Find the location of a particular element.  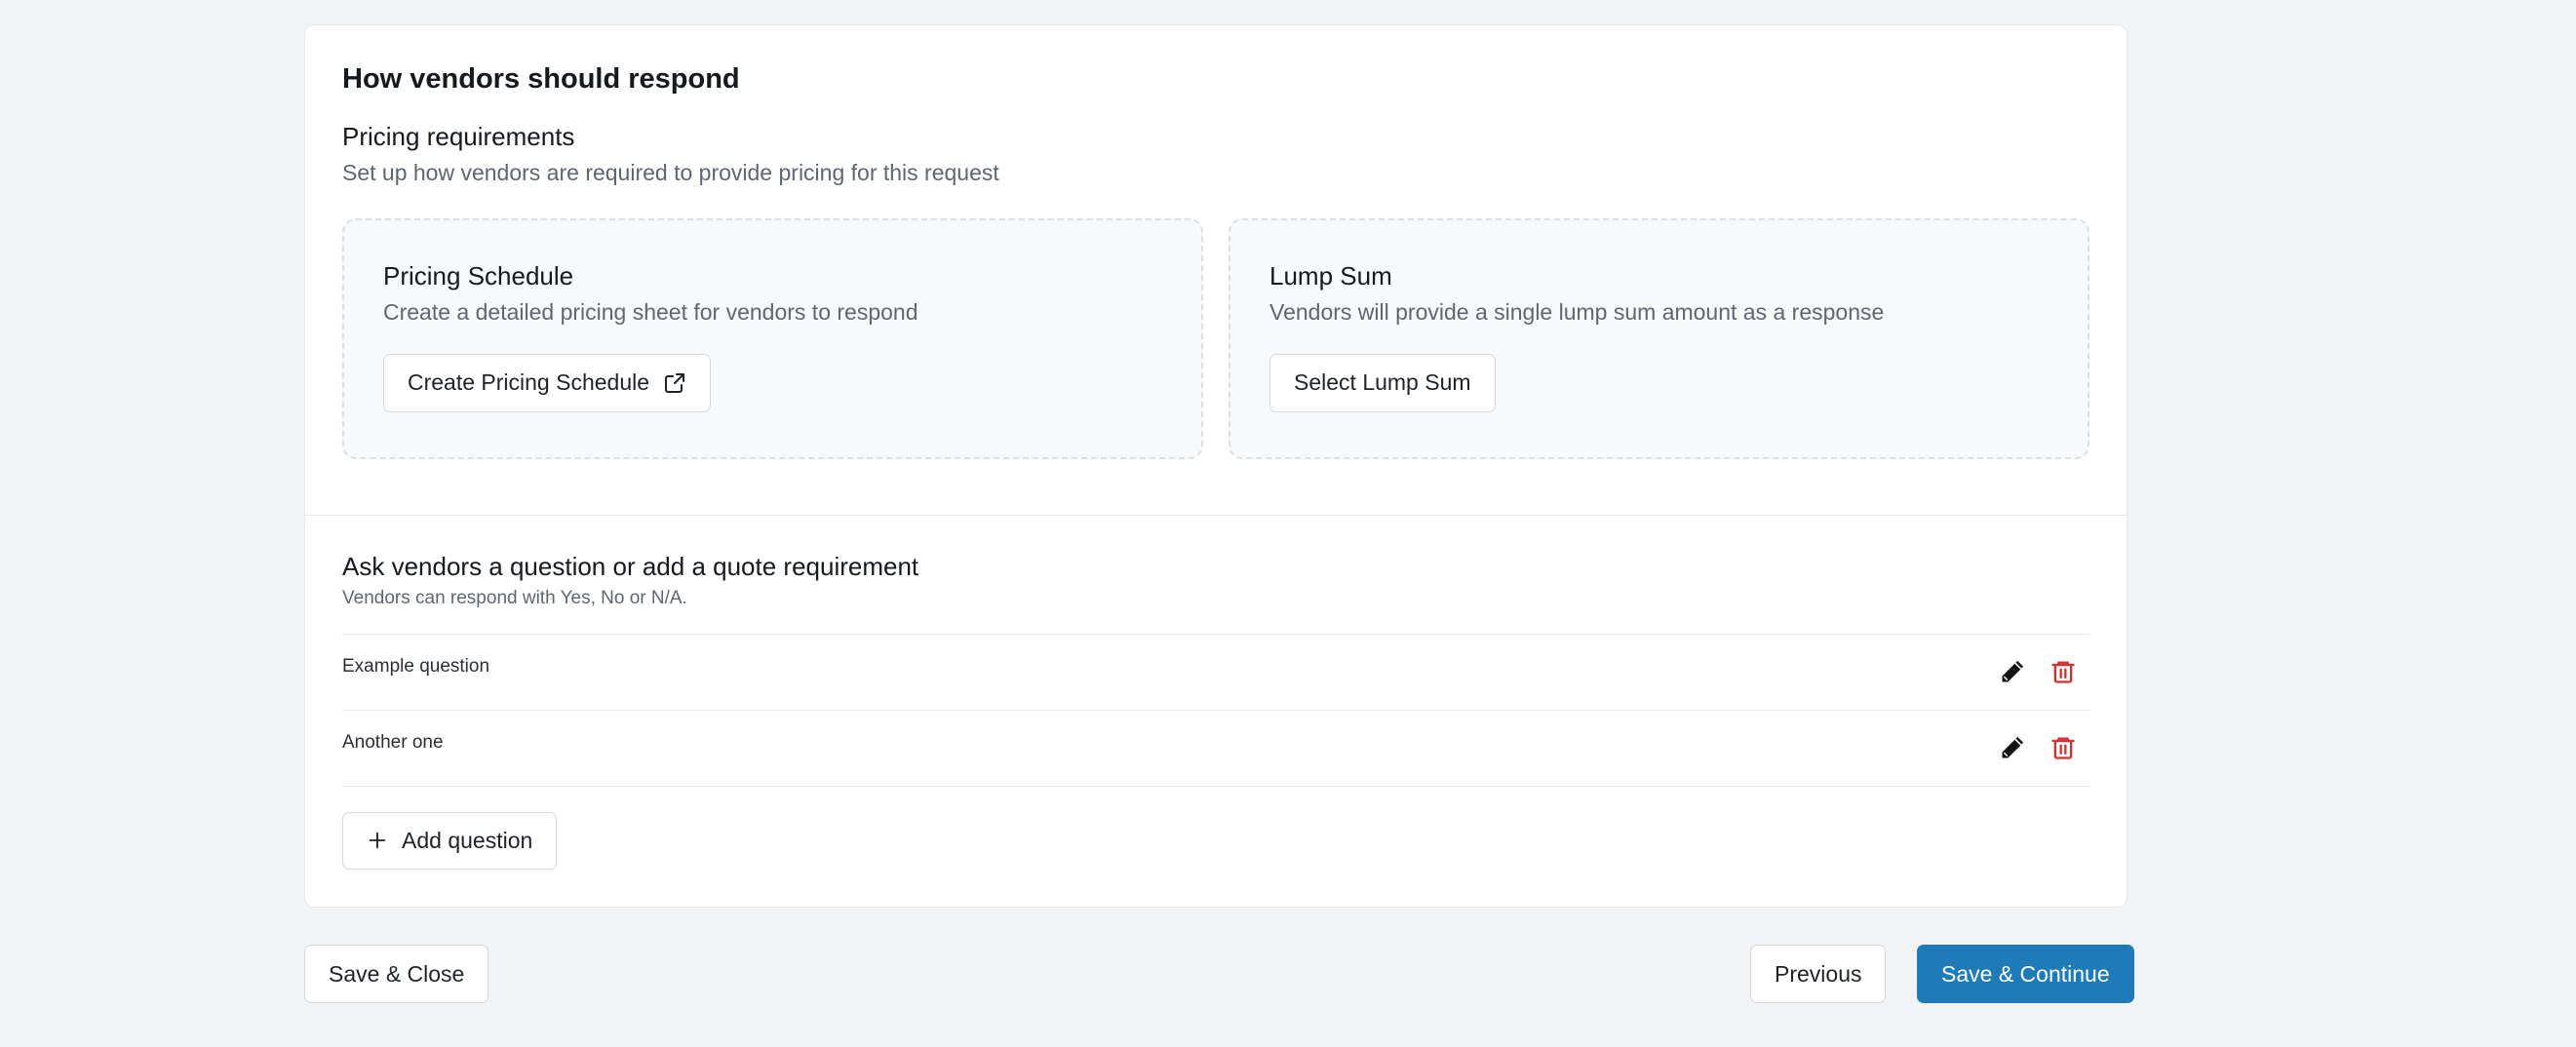

save-close-label: Save & Close is located at coordinates (397, 973).